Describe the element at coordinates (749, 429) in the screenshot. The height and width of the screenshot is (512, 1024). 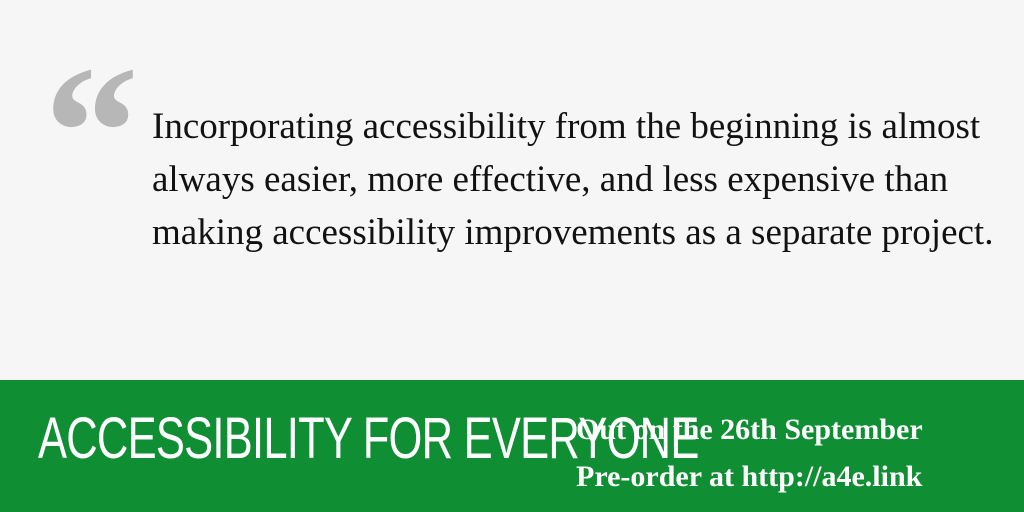
I see `release-date-text: Out on the 26th September` at that location.